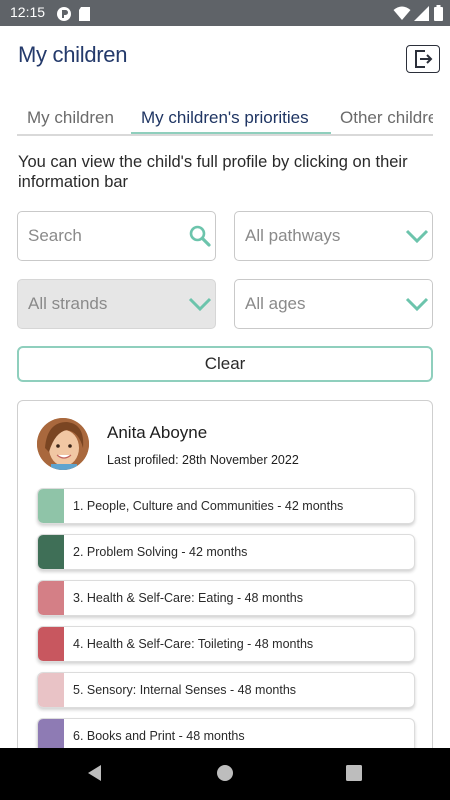 The width and height of the screenshot is (450, 800). What do you see at coordinates (185, 690) in the screenshot?
I see `priority-label: 5. Sensory: Internal Senses - 48 months` at bounding box center [185, 690].